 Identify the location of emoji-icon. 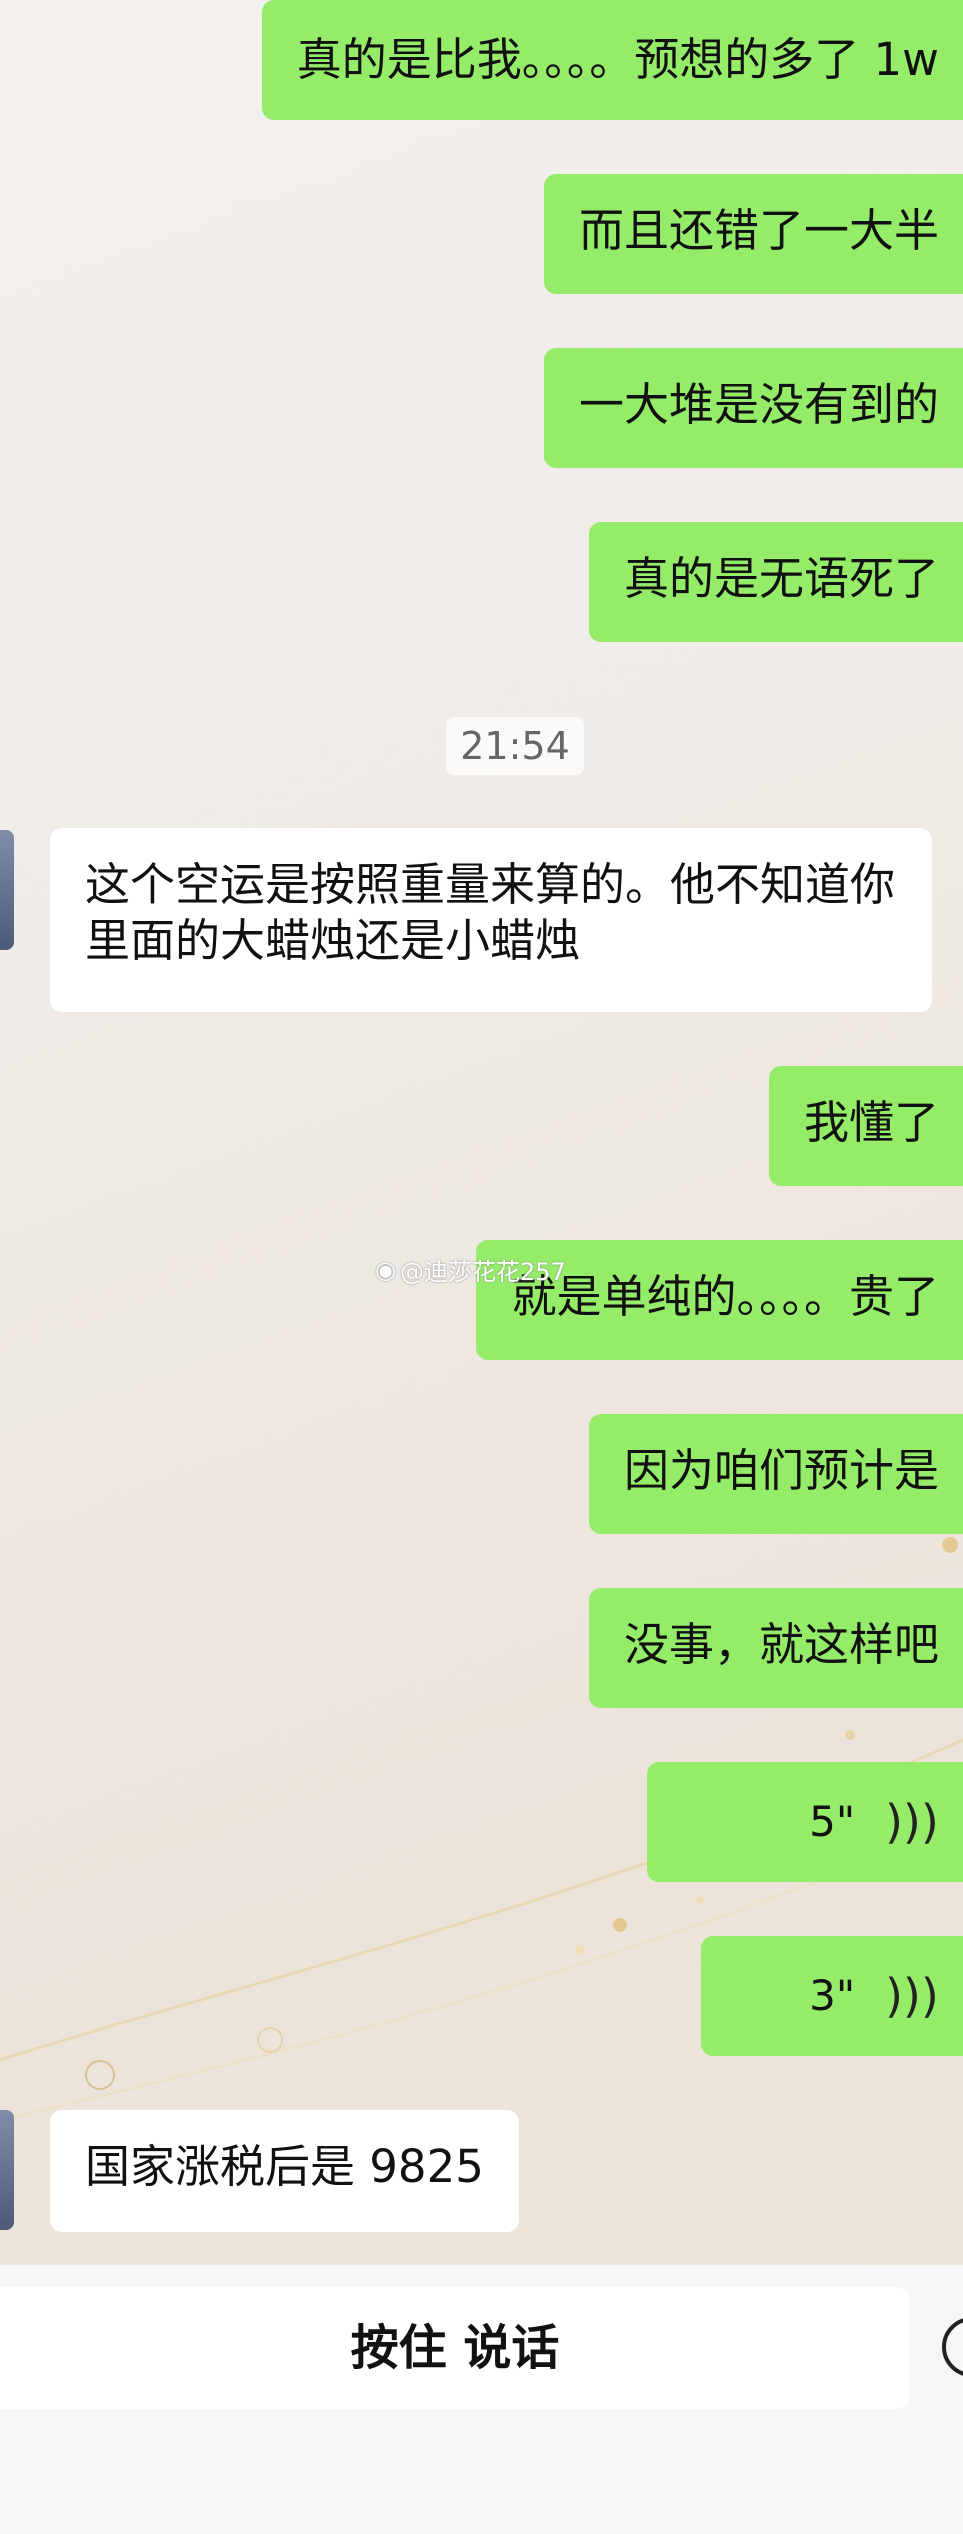
(952, 2347).